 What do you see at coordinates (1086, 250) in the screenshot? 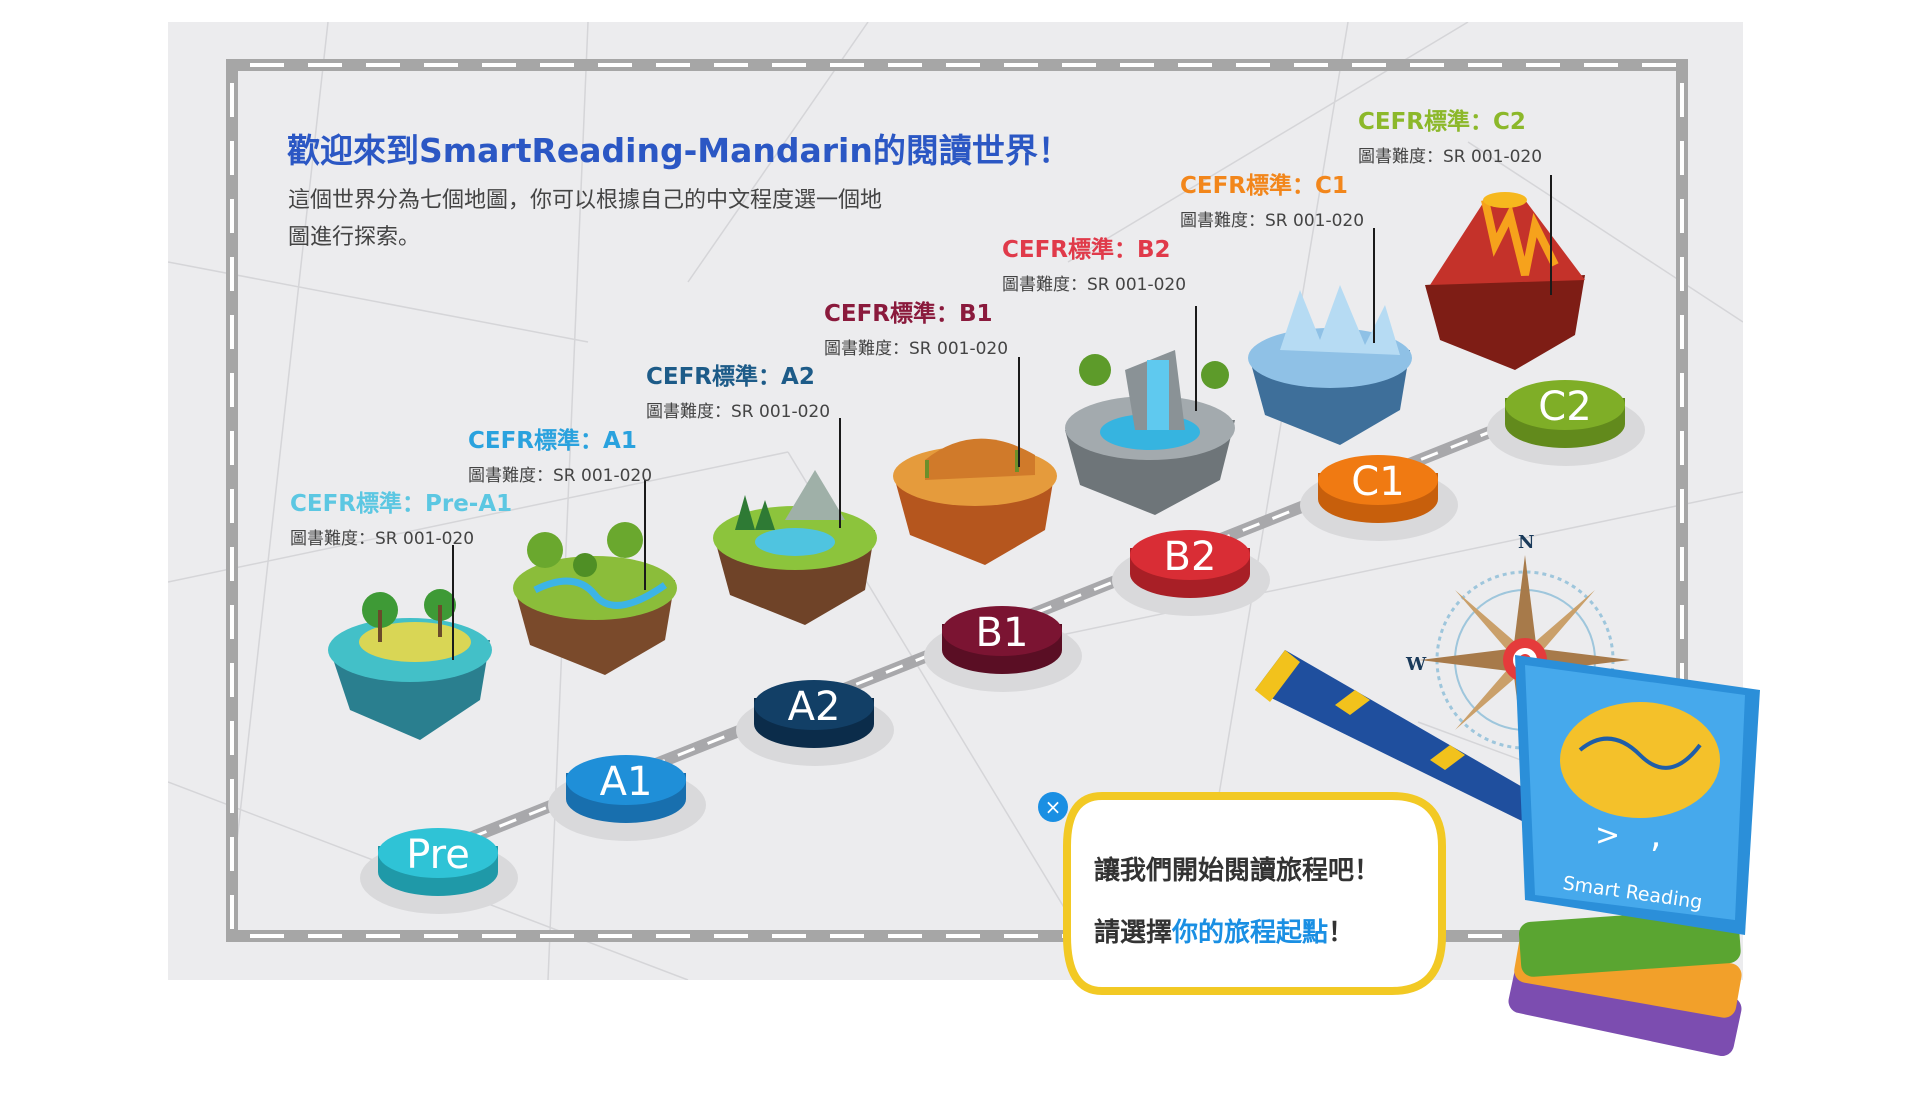
I see `level-name: CEFR標準：B2` at bounding box center [1086, 250].